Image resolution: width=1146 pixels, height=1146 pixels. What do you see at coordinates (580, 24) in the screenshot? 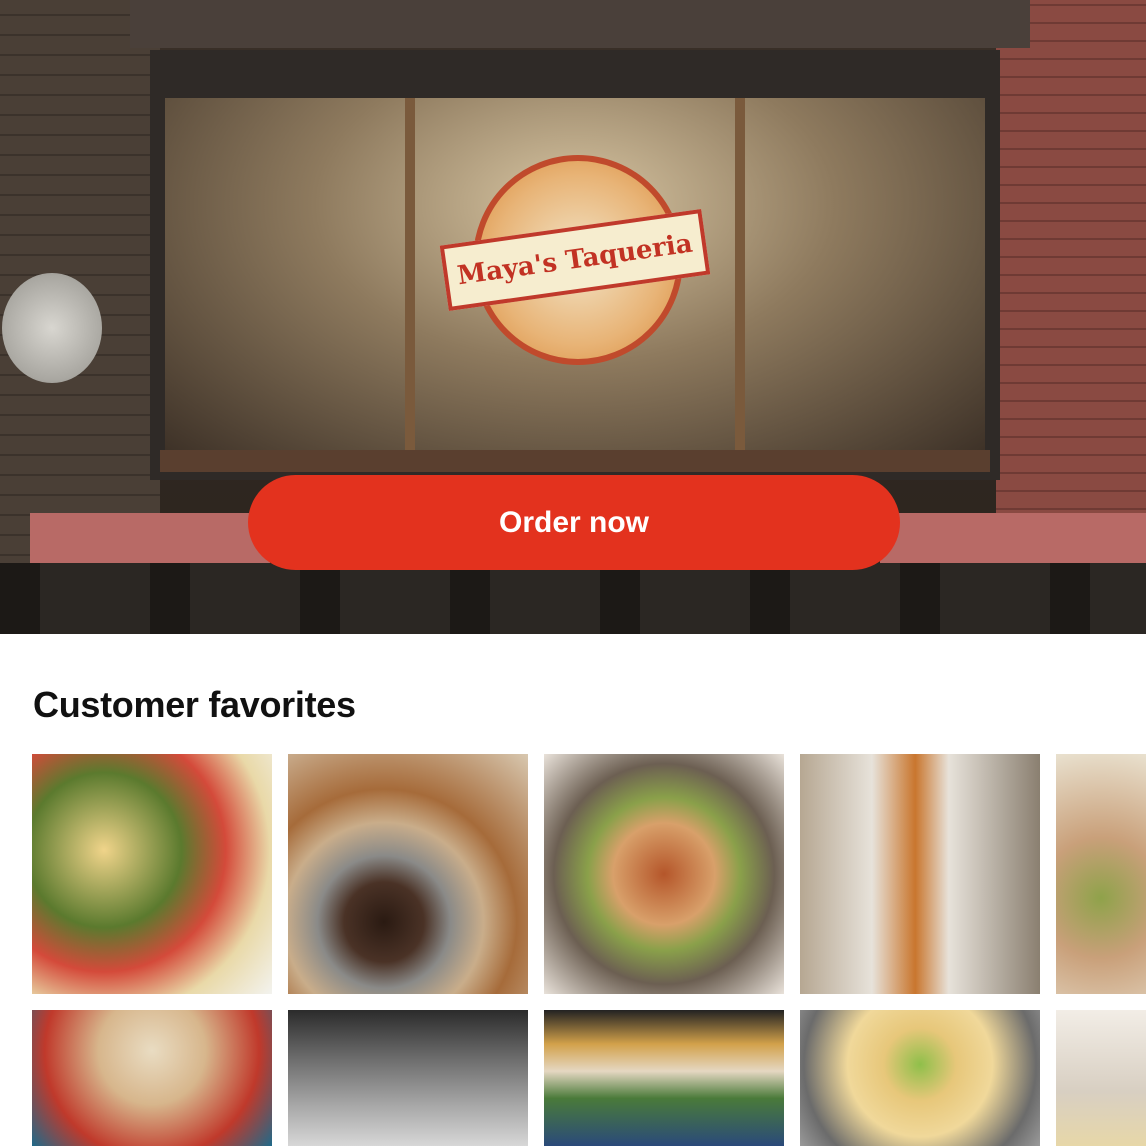
I see `storefront-awning` at bounding box center [580, 24].